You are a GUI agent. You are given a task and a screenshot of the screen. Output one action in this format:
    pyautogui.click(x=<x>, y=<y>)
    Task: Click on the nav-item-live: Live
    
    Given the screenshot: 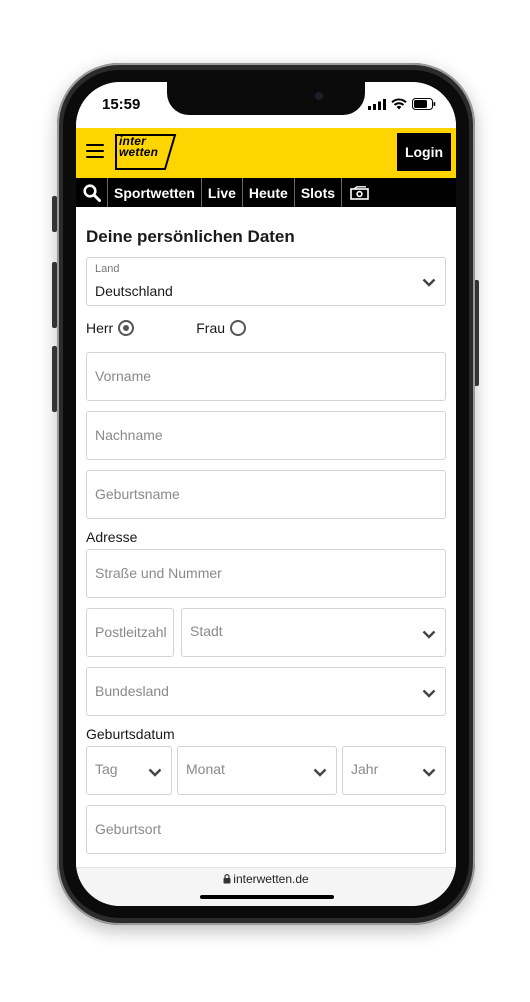 What is the action you would take?
    pyautogui.click(x=222, y=192)
    